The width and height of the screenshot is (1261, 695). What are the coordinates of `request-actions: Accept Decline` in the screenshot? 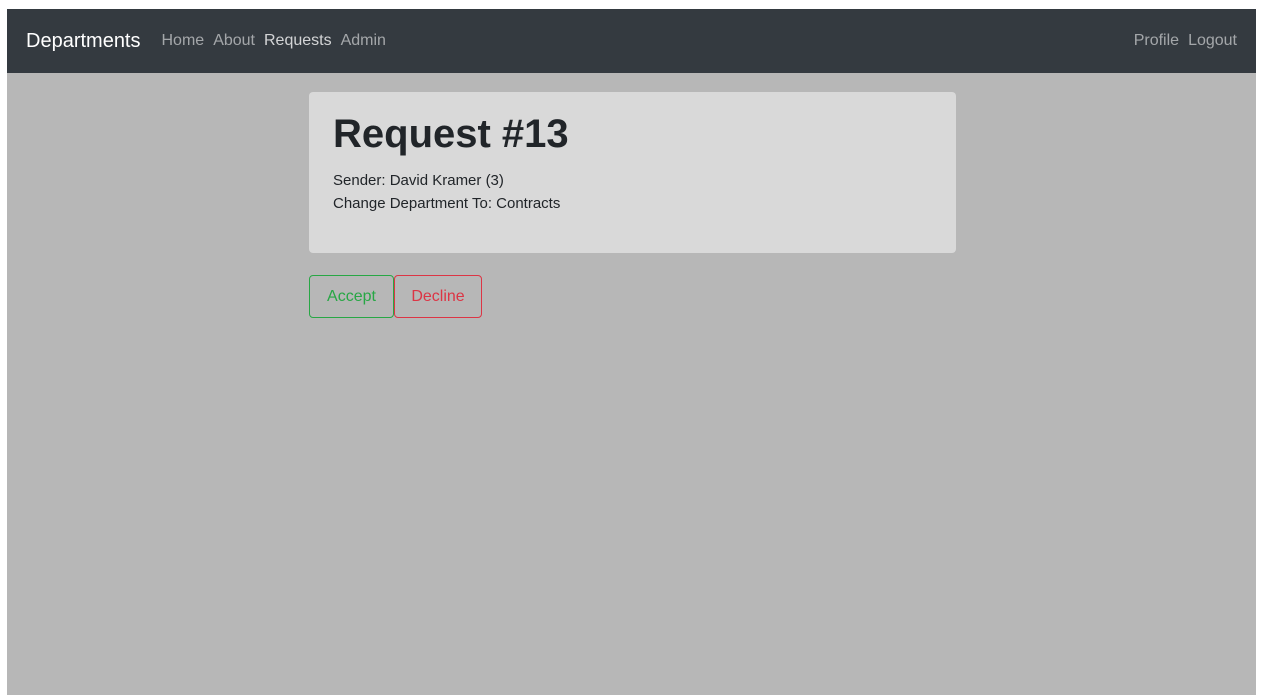 It's located at (395, 296).